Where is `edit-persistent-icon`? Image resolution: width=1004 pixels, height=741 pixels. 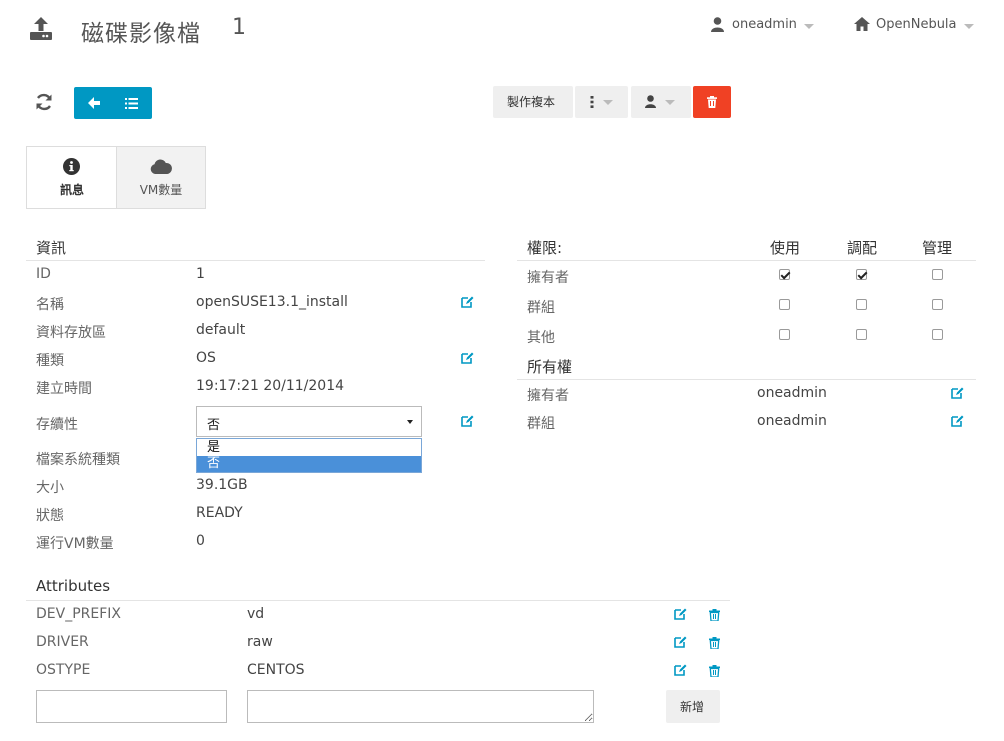 edit-persistent-icon is located at coordinates (467, 423).